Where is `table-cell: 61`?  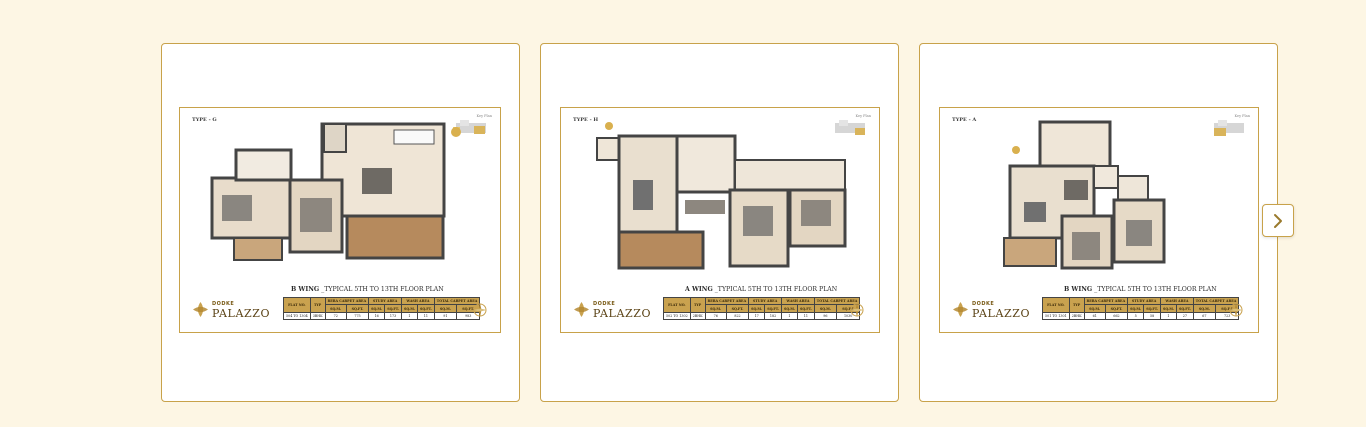
table-cell: 61 is located at coordinates (1094, 316).